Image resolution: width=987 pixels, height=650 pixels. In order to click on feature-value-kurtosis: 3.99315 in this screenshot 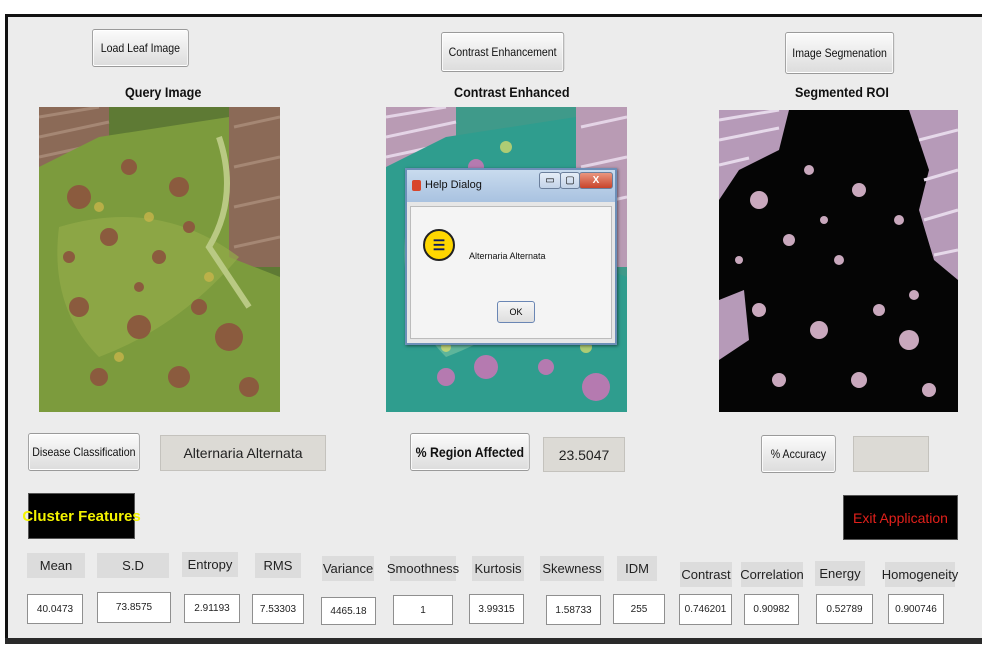, I will do `click(496, 609)`.